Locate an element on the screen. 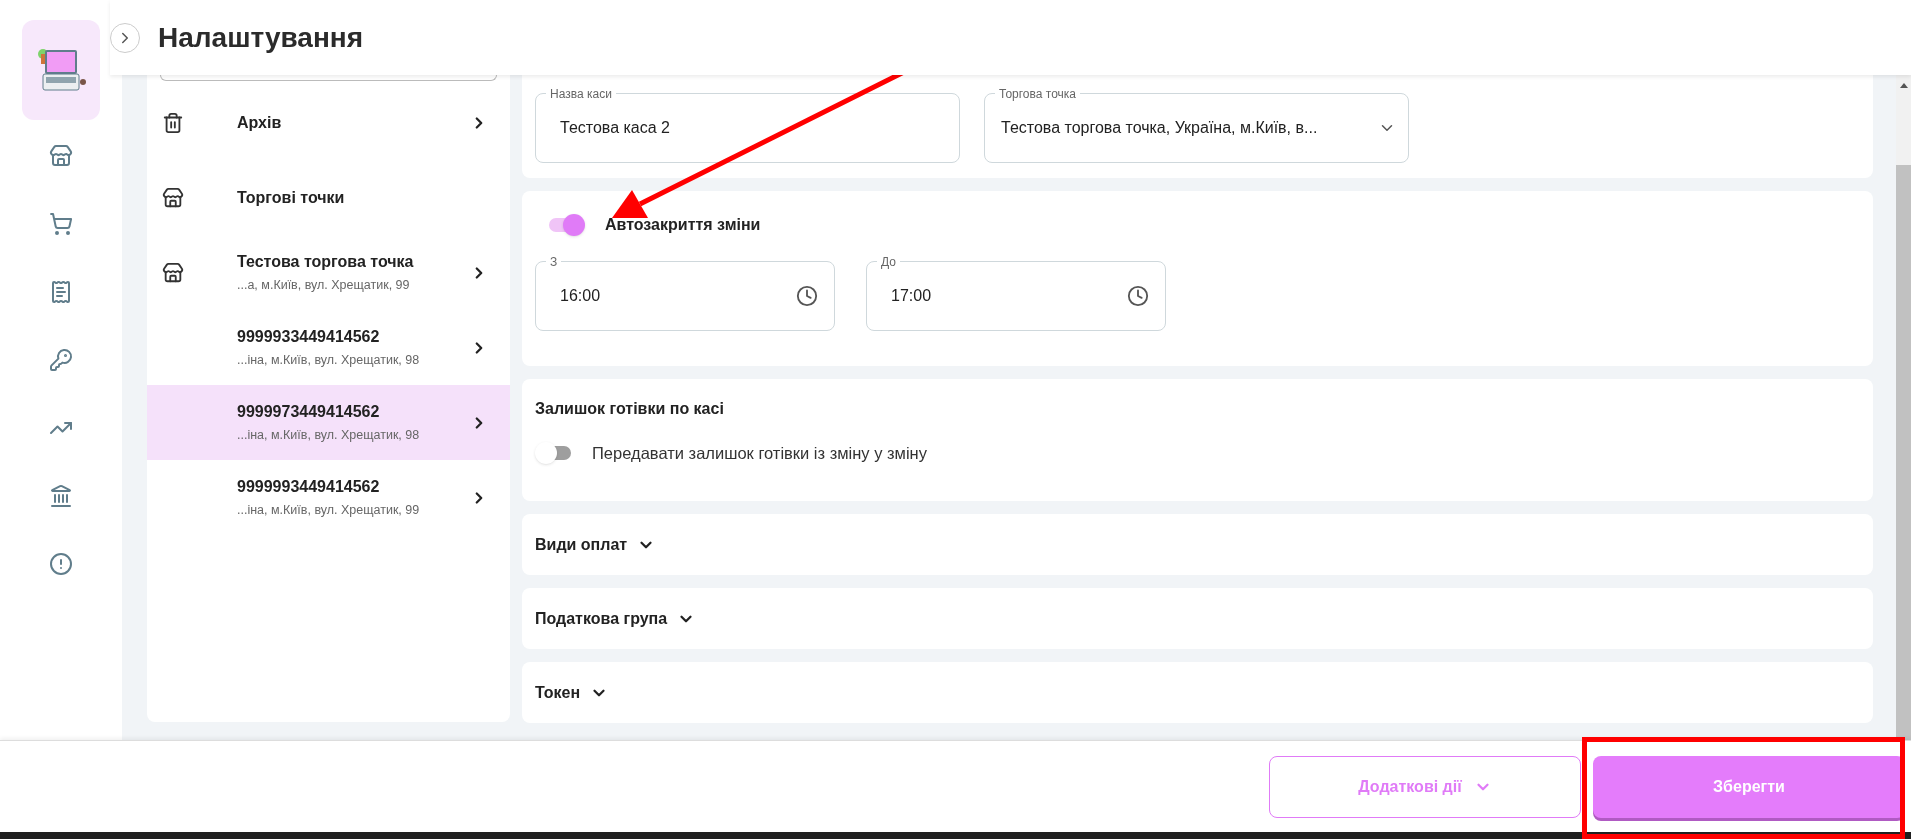 The height and width of the screenshot is (839, 1911). cart-icon is located at coordinates (61, 224).